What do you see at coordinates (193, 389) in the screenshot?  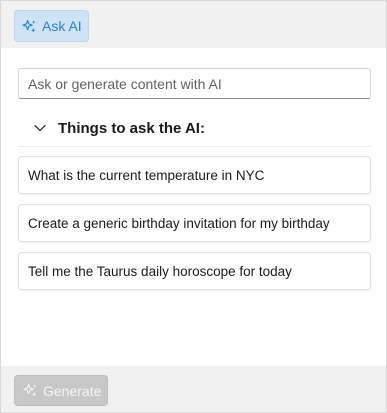 I see `footer-bar: Generate` at bounding box center [193, 389].